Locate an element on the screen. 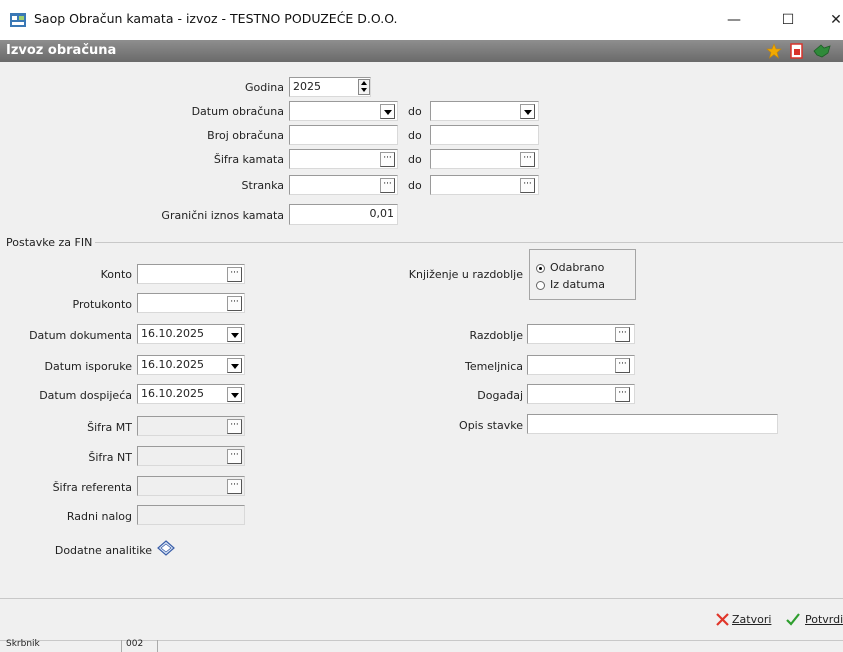  radni-nalog-input is located at coordinates (191, 515).